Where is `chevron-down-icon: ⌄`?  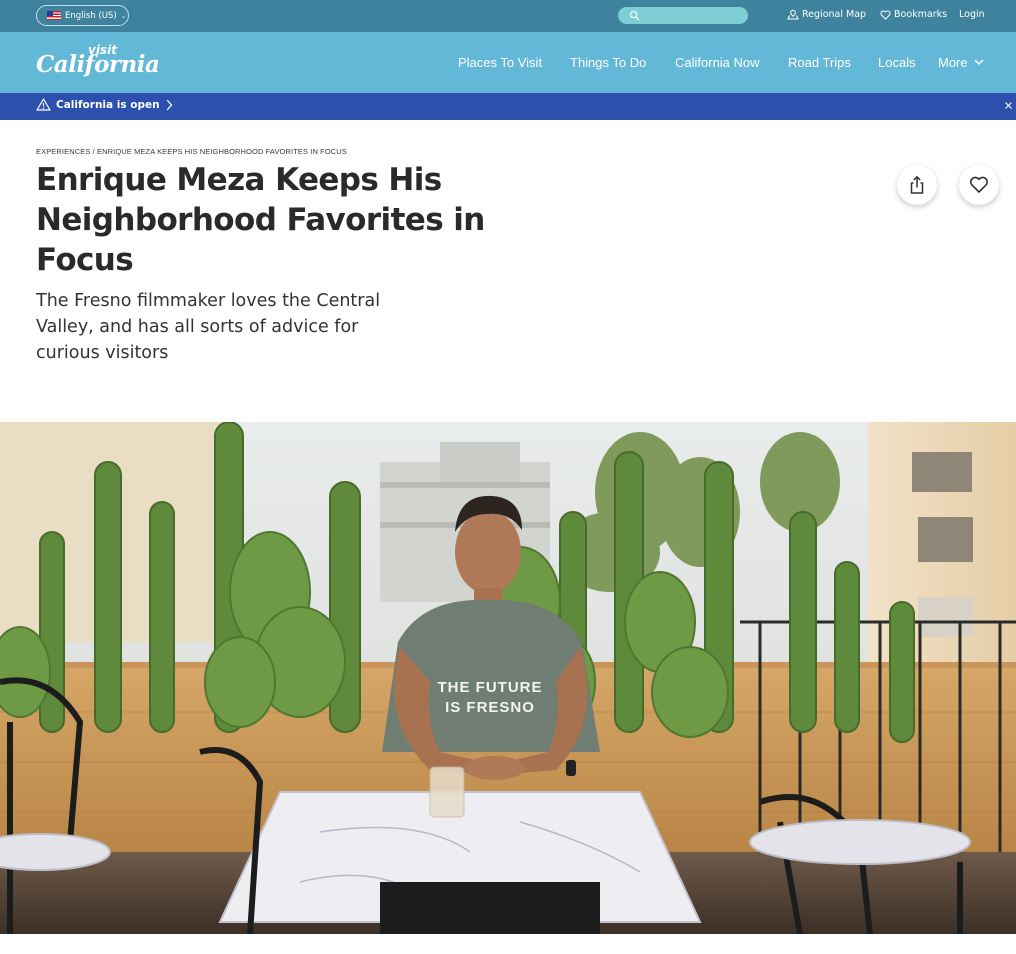
chevron-down-icon: ⌄ is located at coordinates (123, 15).